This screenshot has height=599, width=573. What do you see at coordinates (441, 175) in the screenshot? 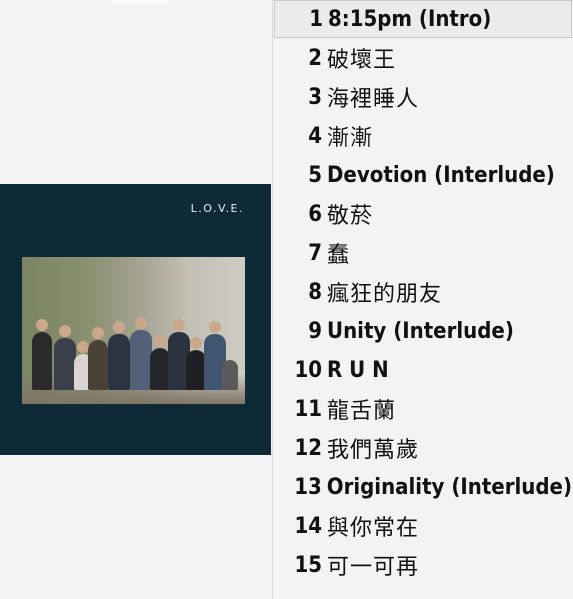
I see `track-title: Devotion (Interlude)` at bounding box center [441, 175].